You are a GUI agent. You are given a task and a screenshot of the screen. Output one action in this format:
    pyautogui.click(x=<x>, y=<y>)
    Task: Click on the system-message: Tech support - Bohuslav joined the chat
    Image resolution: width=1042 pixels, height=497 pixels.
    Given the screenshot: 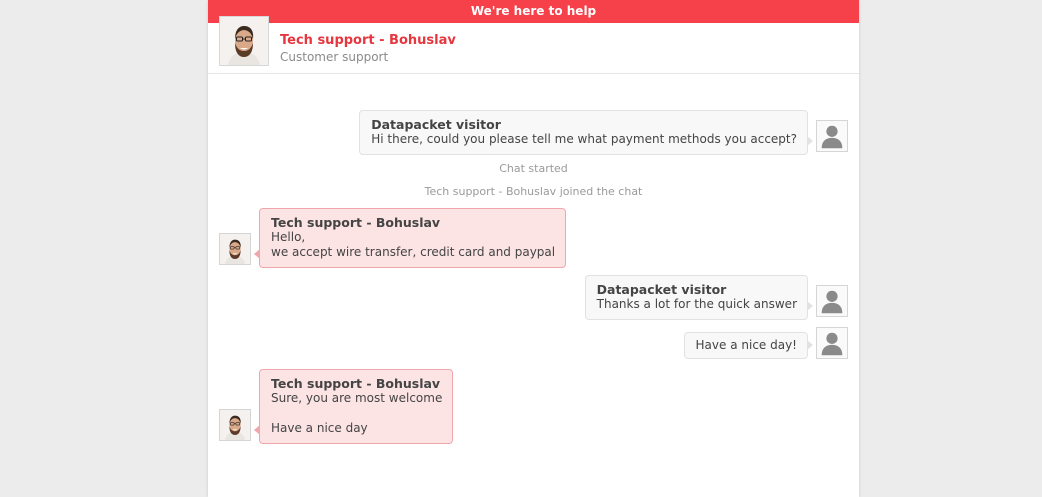 What is the action you would take?
    pyautogui.click(x=533, y=191)
    